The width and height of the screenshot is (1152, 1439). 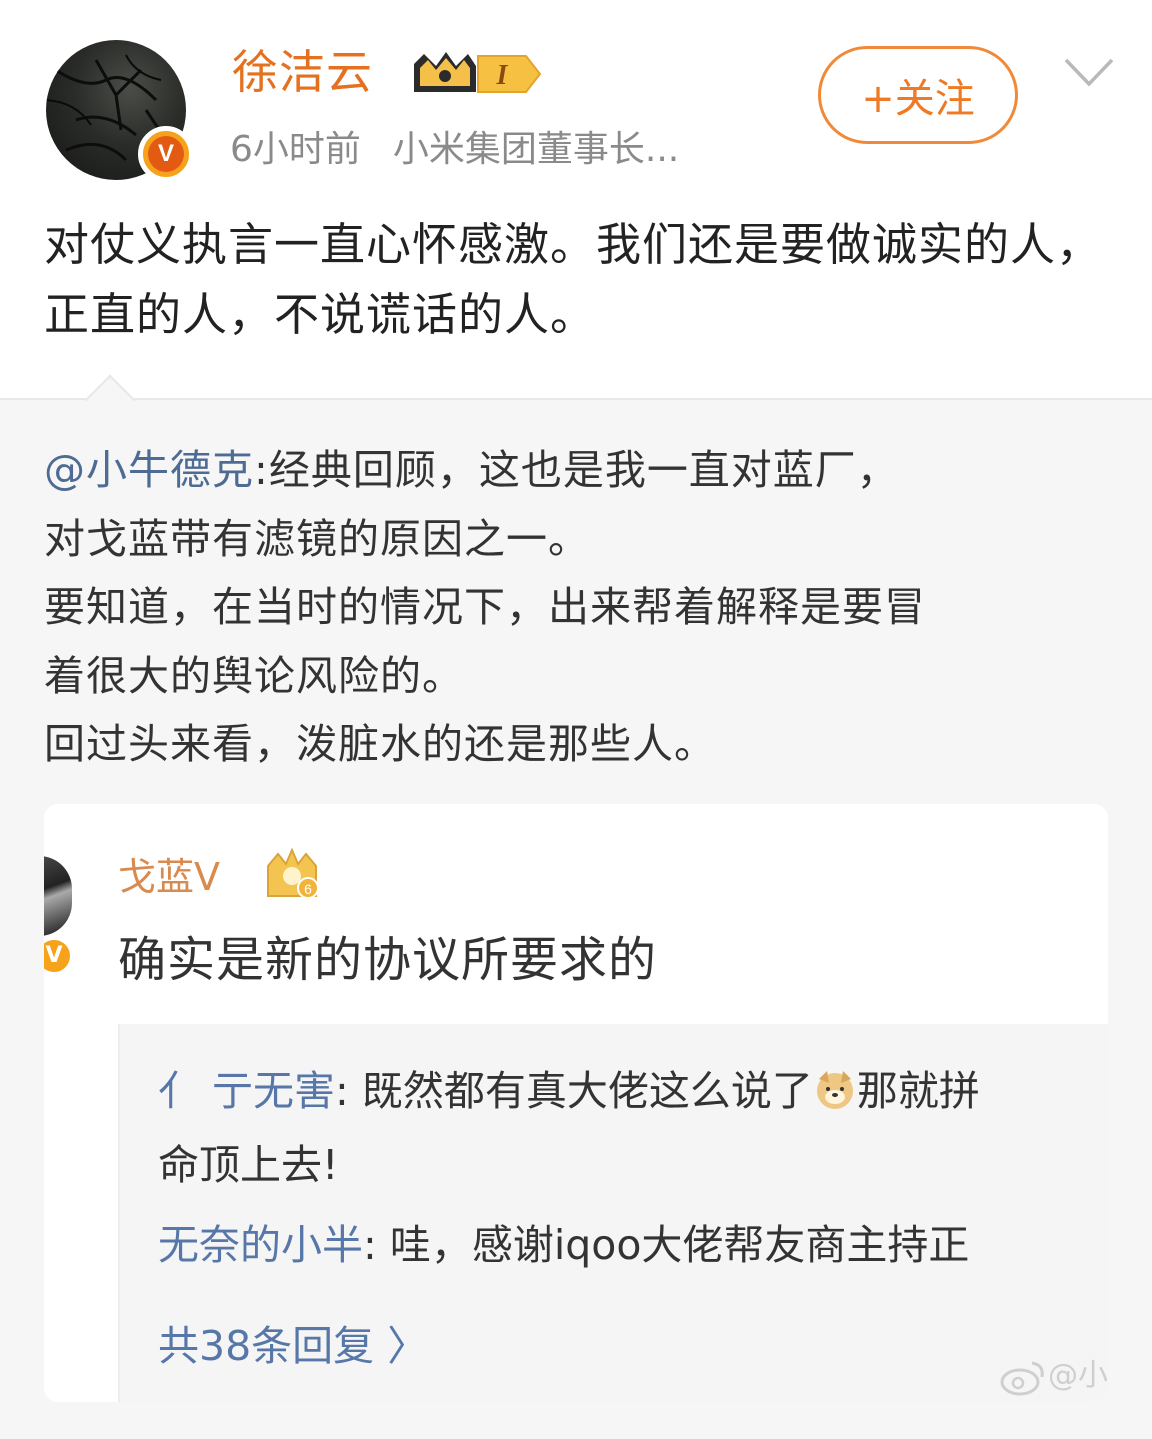 What do you see at coordinates (388, 960) in the screenshot?
I see `embedded-comment: 确实是新的协议所要求的` at bounding box center [388, 960].